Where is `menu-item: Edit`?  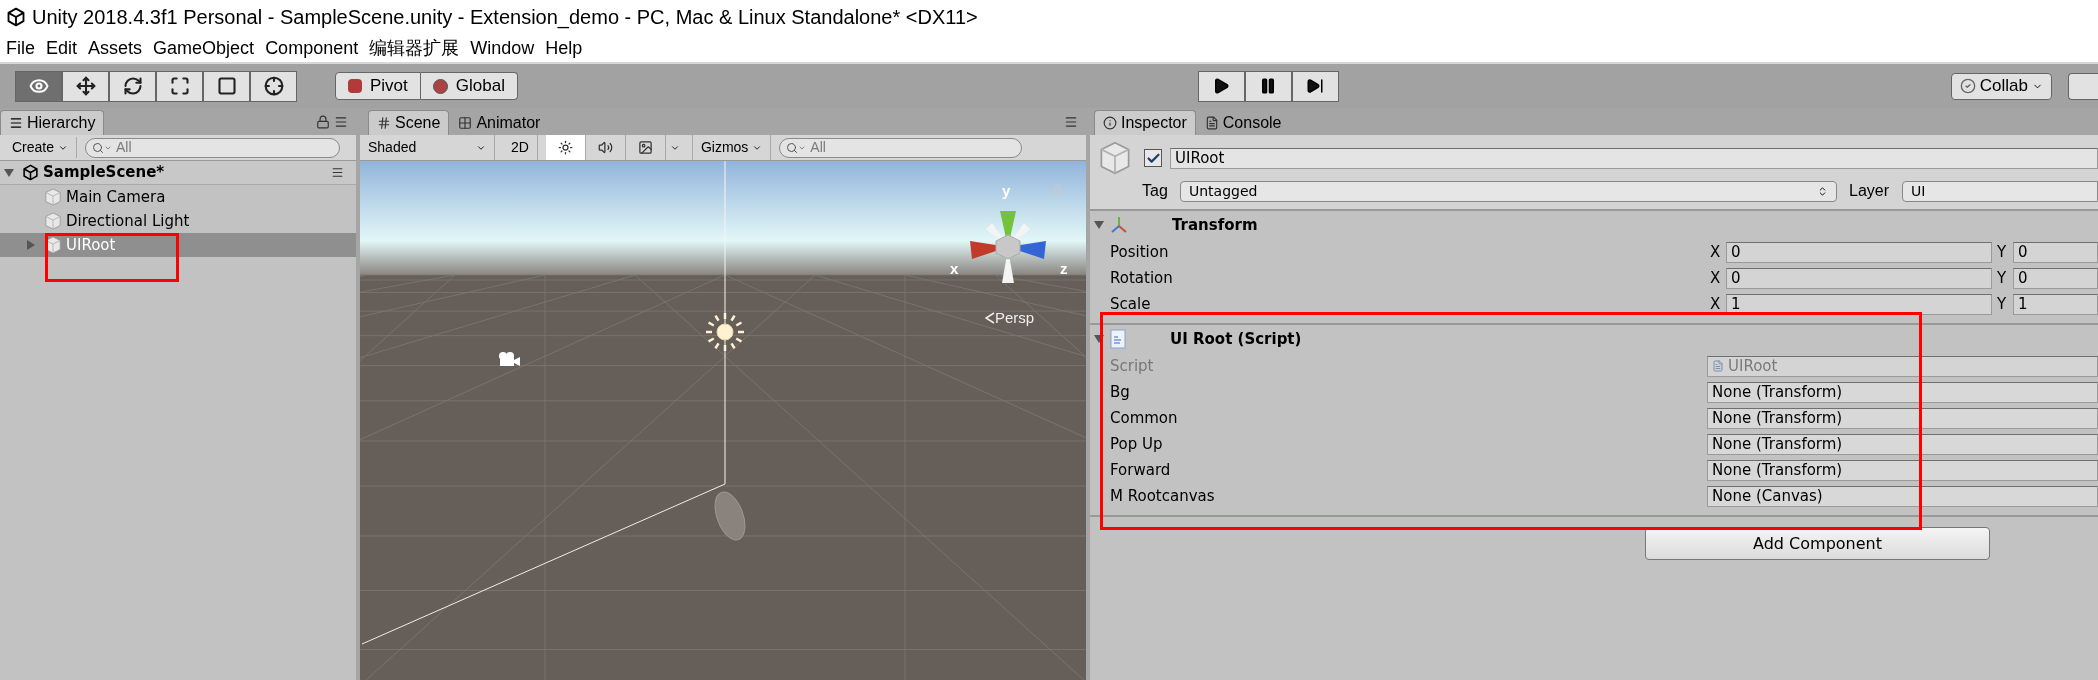
menu-item: Edit is located at coordinates (62, 48).